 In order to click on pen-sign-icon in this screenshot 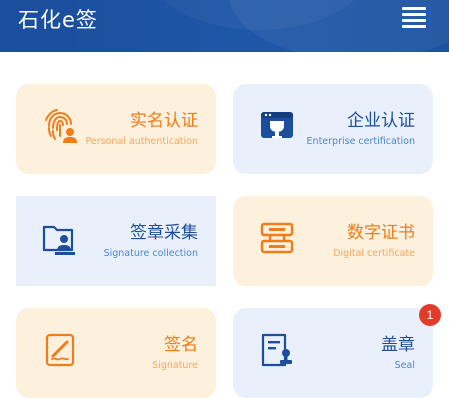, I will do `click(60, 350)`.